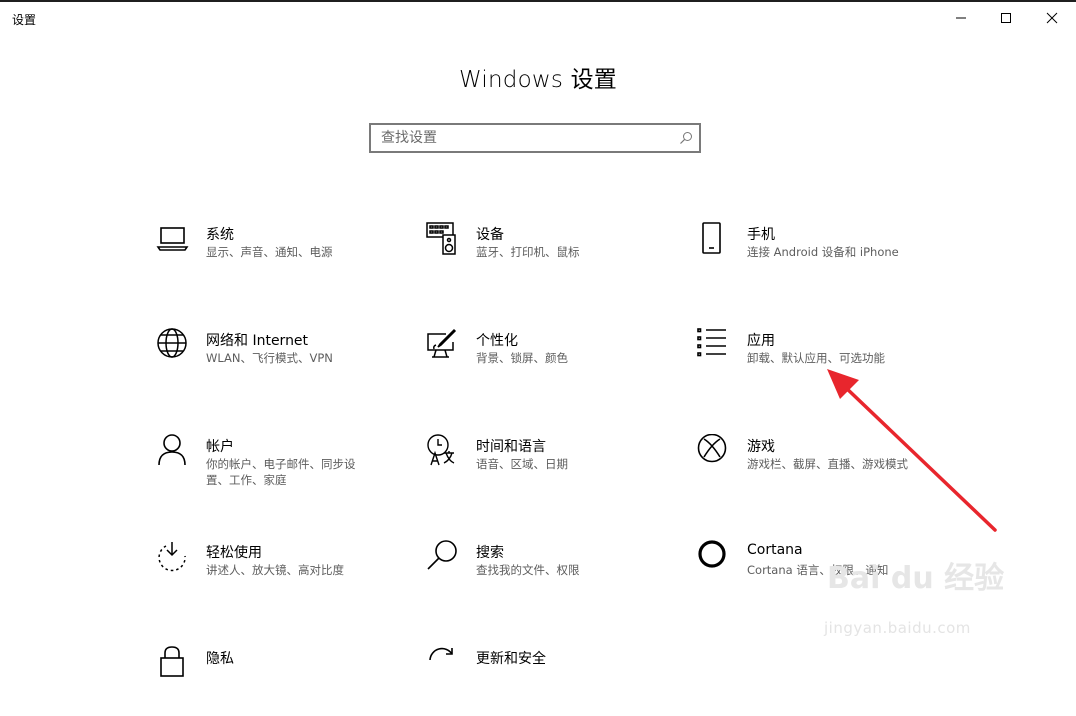  Describe the element at coordinates (234, 553) in the screenshot. I see `tile-title: 轻松使用` at that location.